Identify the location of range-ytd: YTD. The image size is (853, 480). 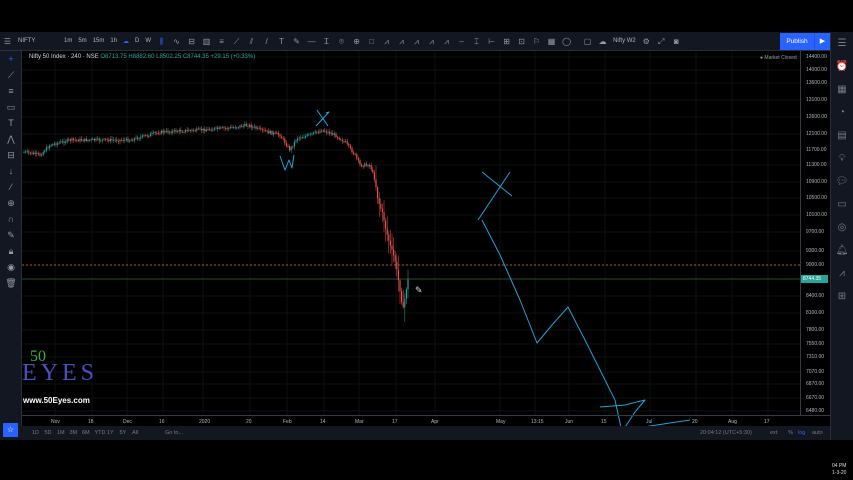
(100, 433).